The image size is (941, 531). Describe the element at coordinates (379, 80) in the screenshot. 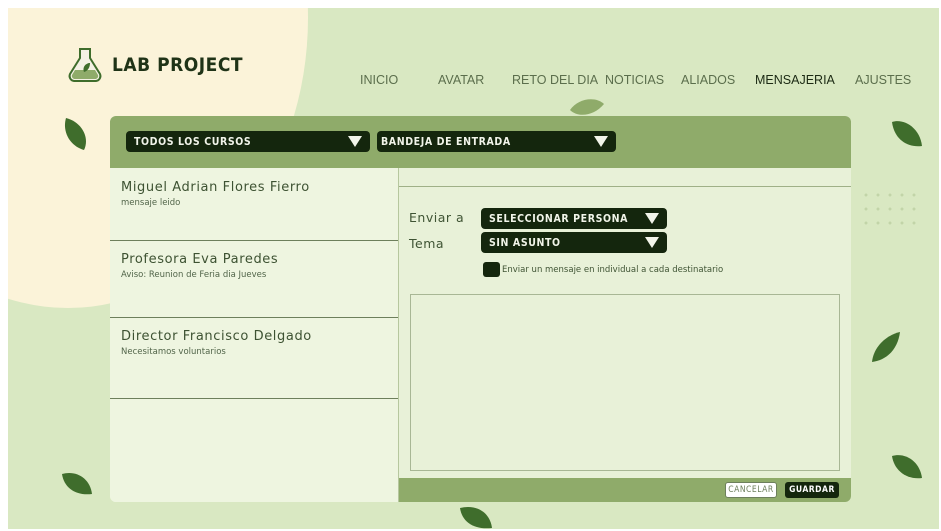

I see `nav-item-inicio: INICIO` at that location.